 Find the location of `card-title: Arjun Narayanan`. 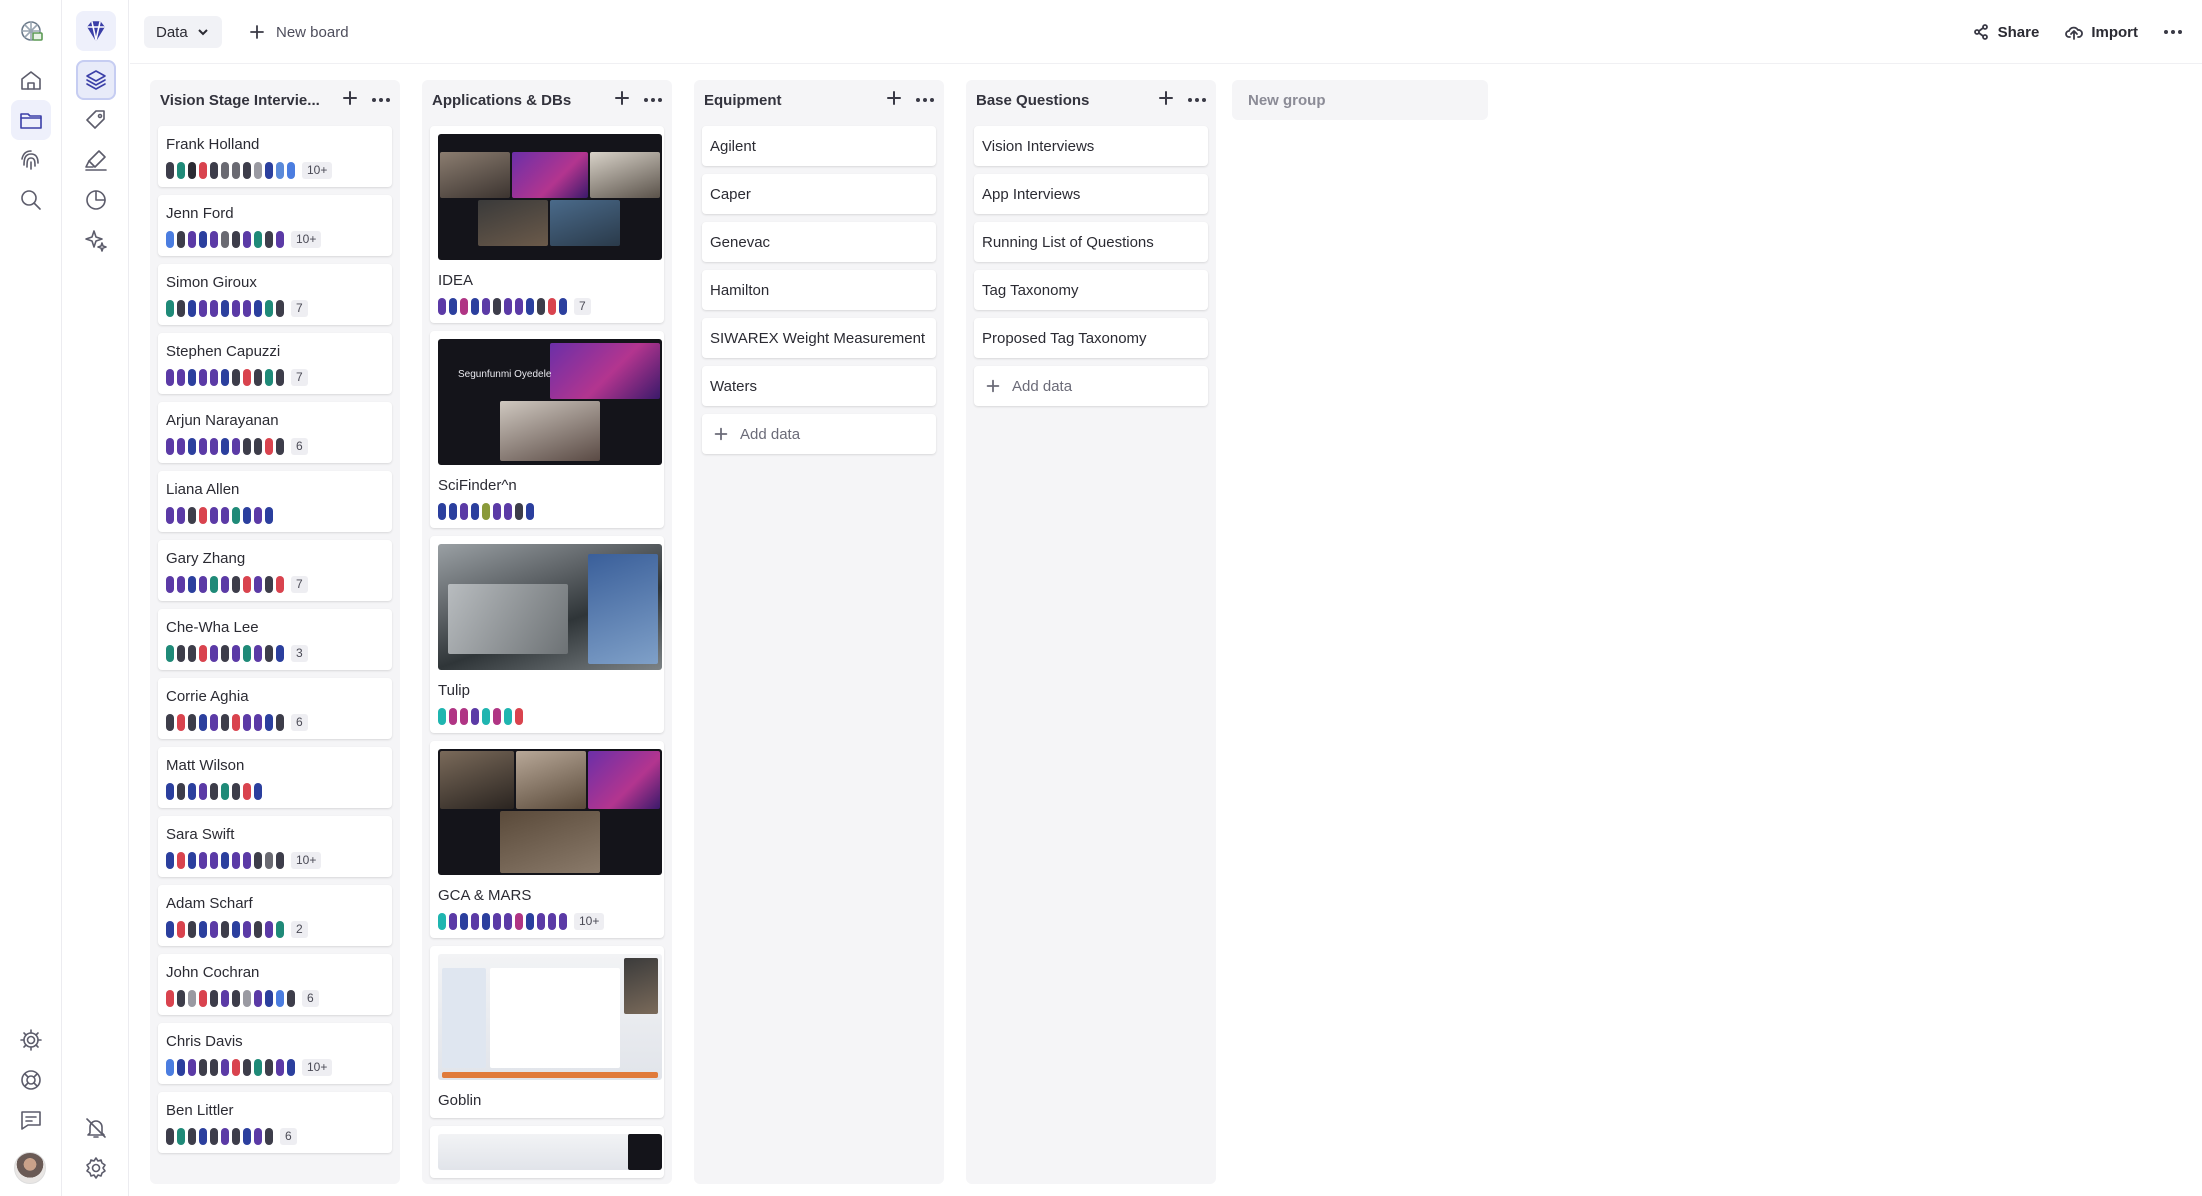

card-title: Arjun Narayanan is located at coordinates (222, 420).